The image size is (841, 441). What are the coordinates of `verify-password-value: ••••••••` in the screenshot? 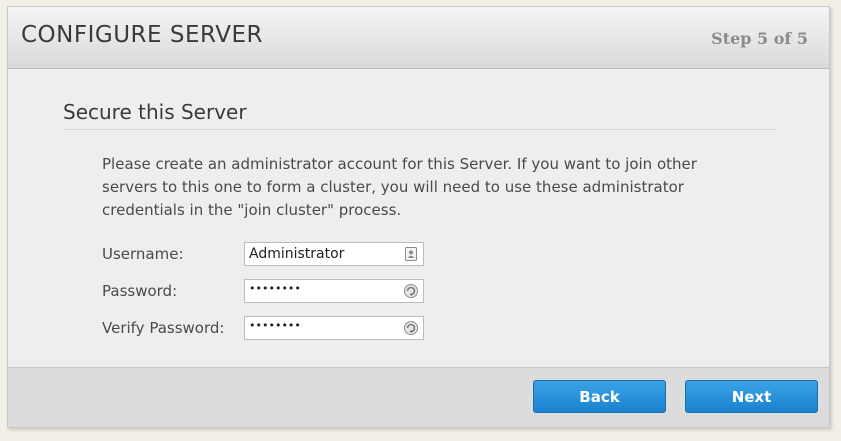 It's located at (275, 325).